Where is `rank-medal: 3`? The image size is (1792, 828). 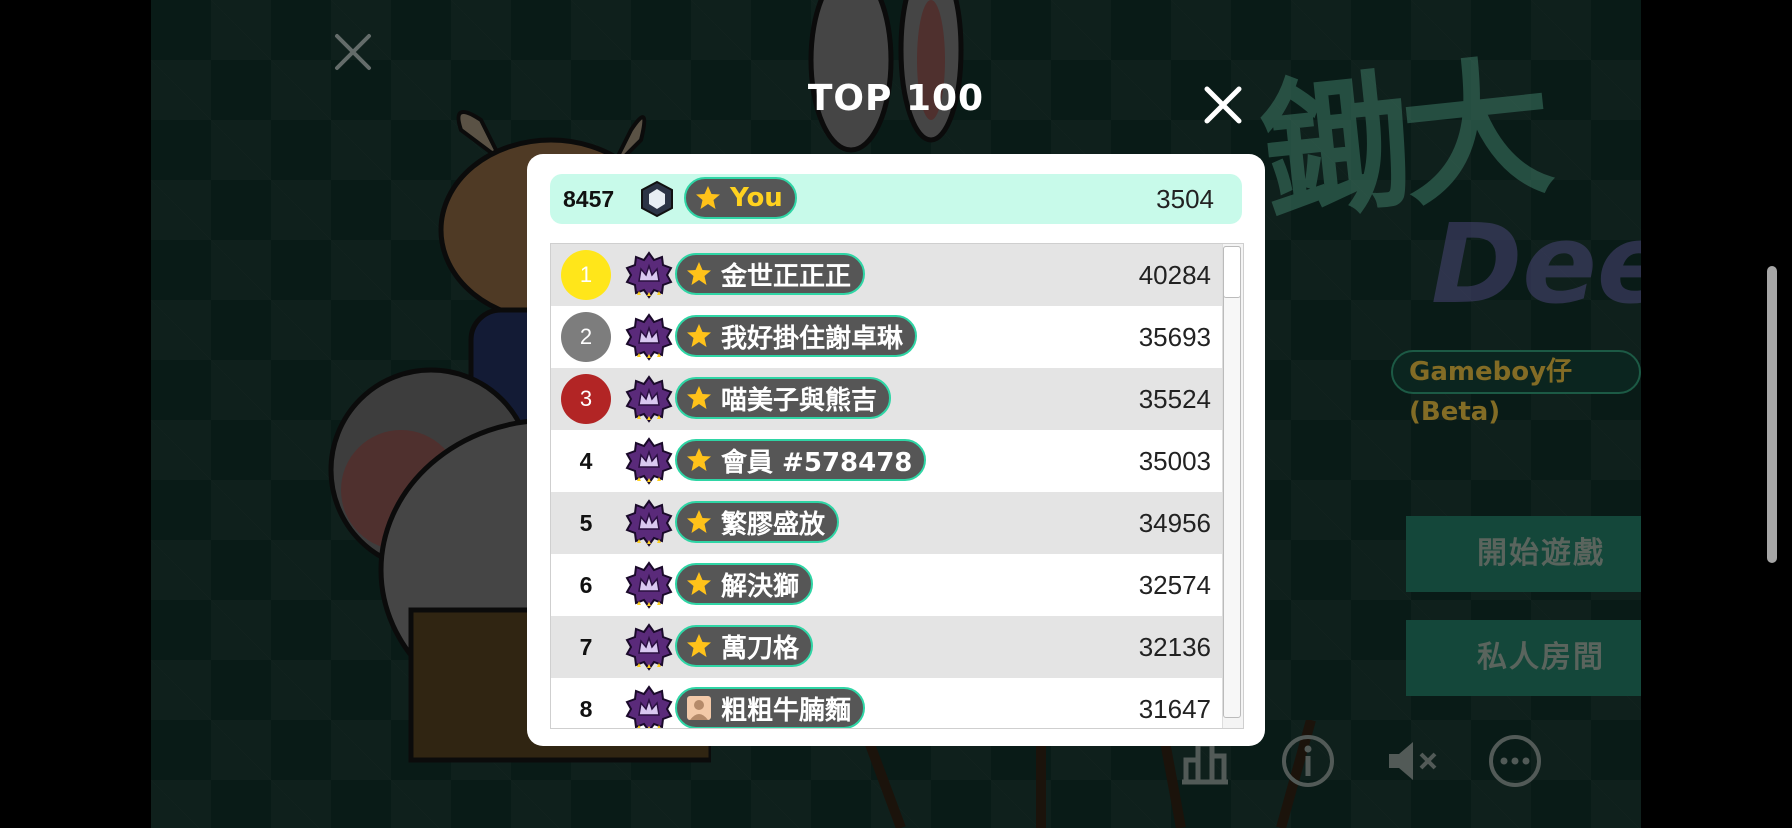 rank-medal: 3 is located at coordinates (586, 399).